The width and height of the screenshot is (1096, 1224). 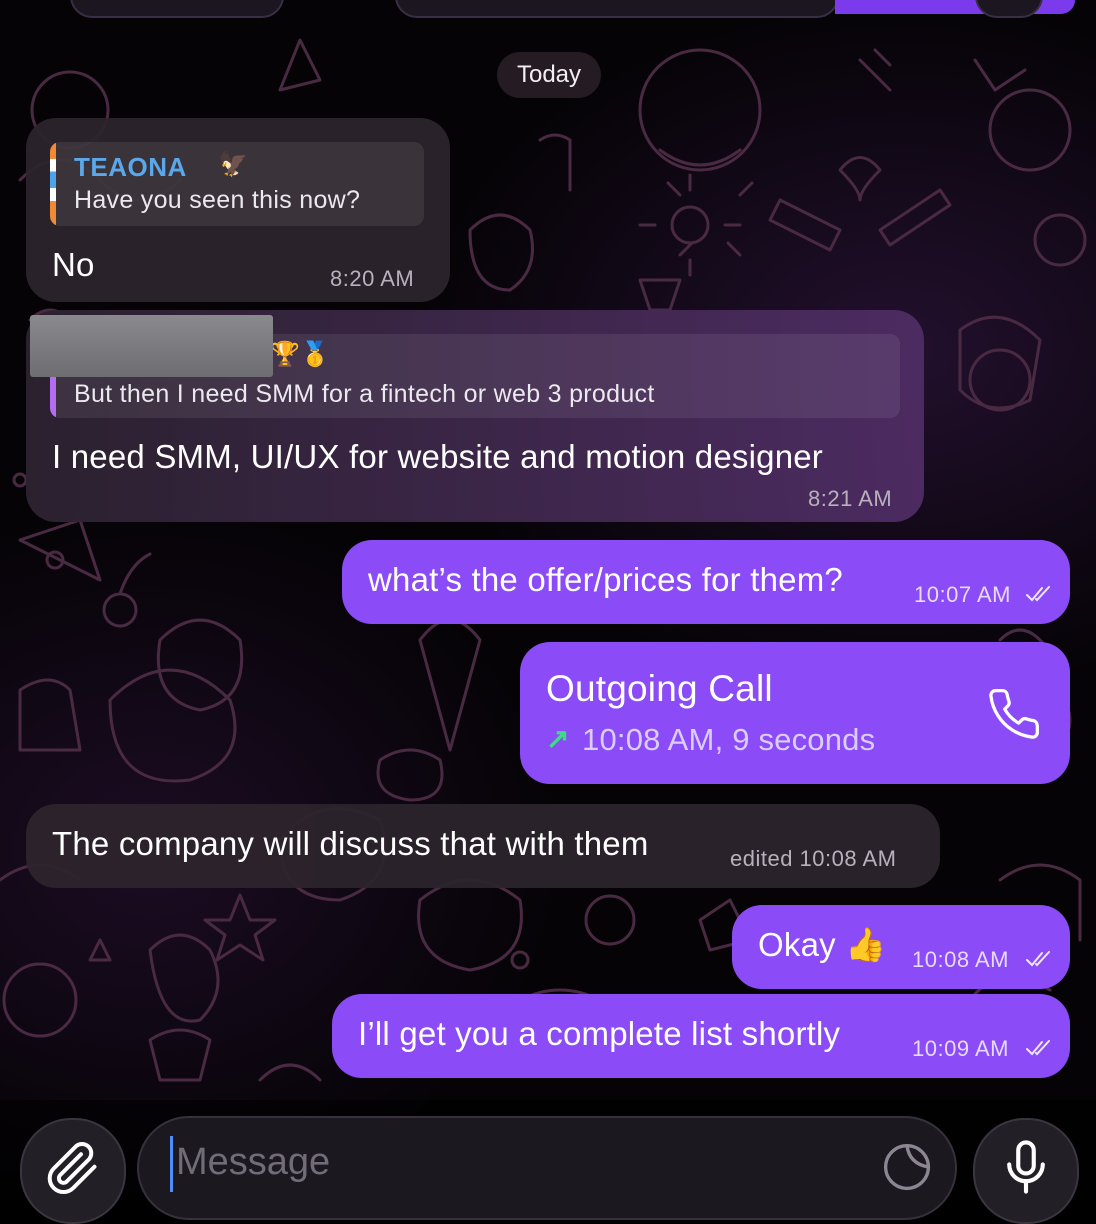 What do you see at coordinates (558, 738) in the screenshot?
I see `call-outgoing-arrow-icon: ↗` at bounding box center [558, 738].